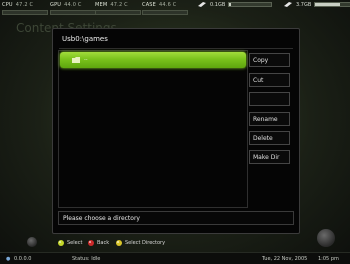  I want to click on case-temp: CASE 44.6 C, so click(159, 5).